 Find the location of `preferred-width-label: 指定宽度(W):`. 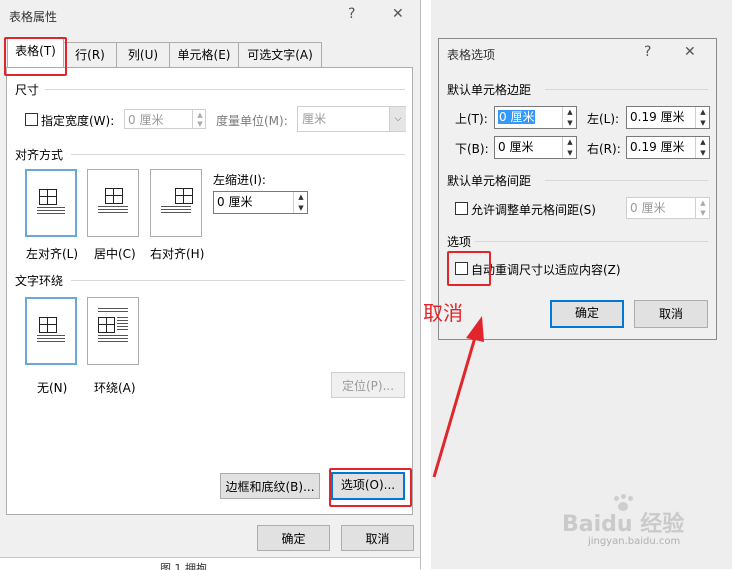

preferred-width-label: 指定宽度(W): is located at coordinates (78, 121).